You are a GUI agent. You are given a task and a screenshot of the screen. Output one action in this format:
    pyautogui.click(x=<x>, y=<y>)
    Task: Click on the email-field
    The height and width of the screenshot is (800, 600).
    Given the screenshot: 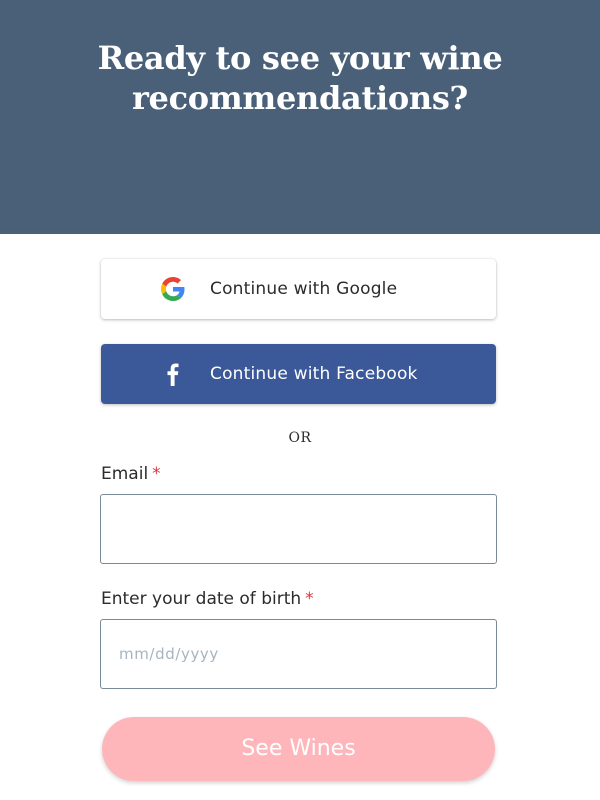 What is the action you would take?
    pyautogui.click(x=298, y=529)
    